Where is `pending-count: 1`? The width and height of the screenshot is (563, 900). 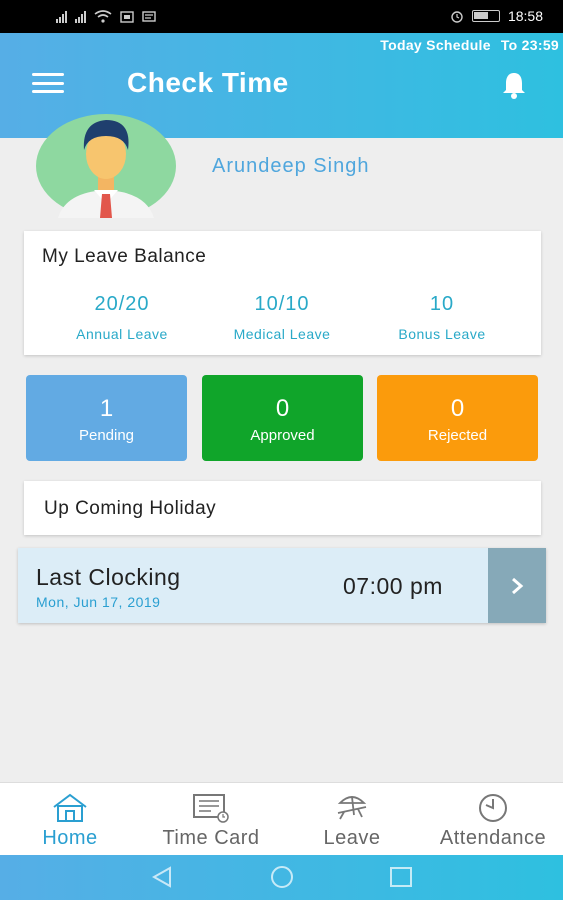
pending-count: 1 is located at coordinates (106, 408).